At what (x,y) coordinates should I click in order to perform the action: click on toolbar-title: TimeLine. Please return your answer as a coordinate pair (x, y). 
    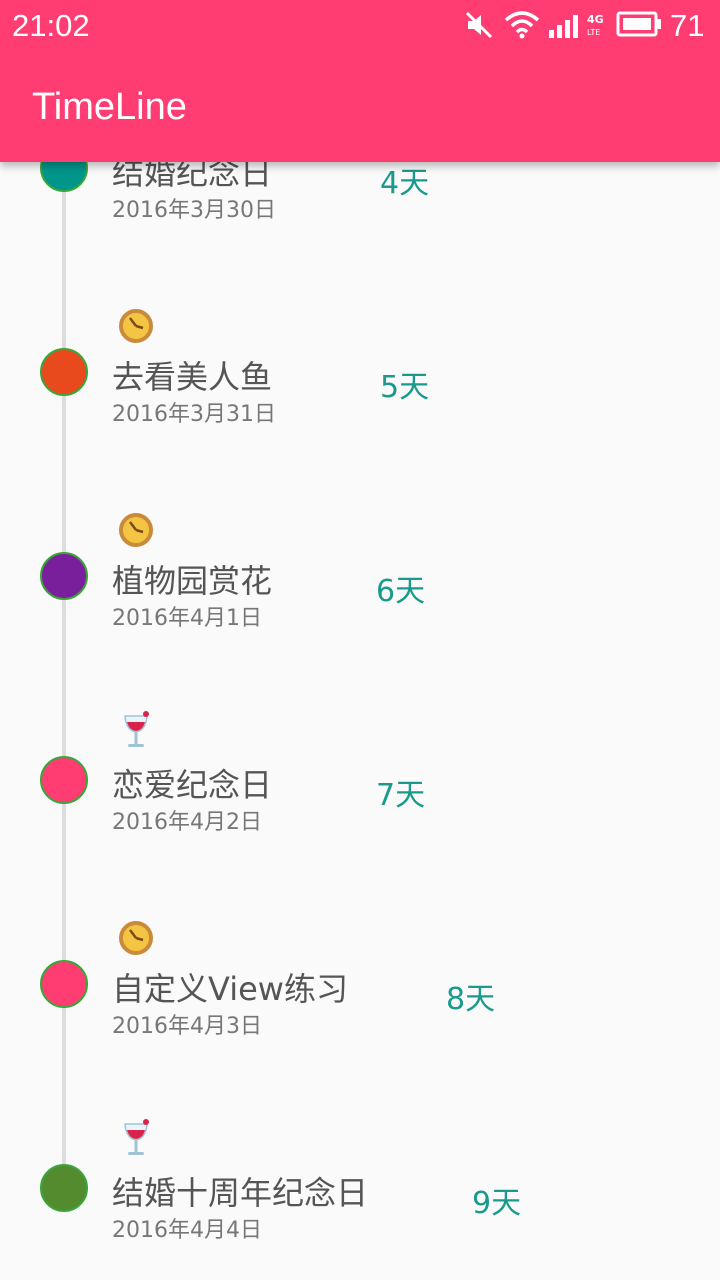
    Looking at the image, I should click on (109, 107).